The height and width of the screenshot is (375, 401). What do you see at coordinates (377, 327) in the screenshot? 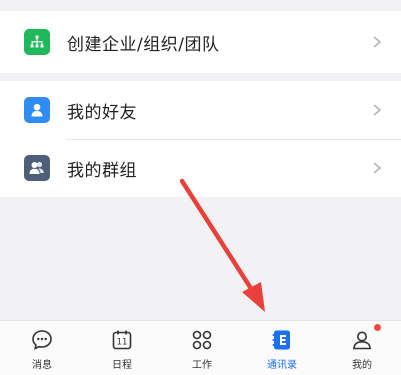
I see `notification-badge` at bounding box center [377, 327].